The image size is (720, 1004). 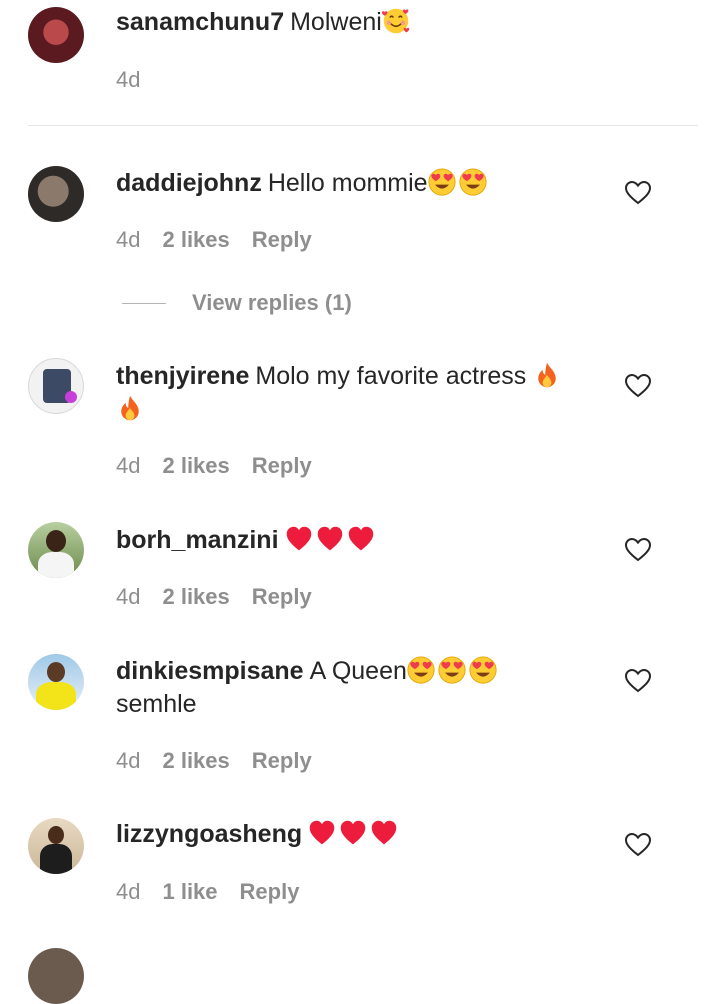 What do you see at coordinates (200, 22) in the screenshot?
I see `username: sanamchunu7` at bounding box center [200, 22].